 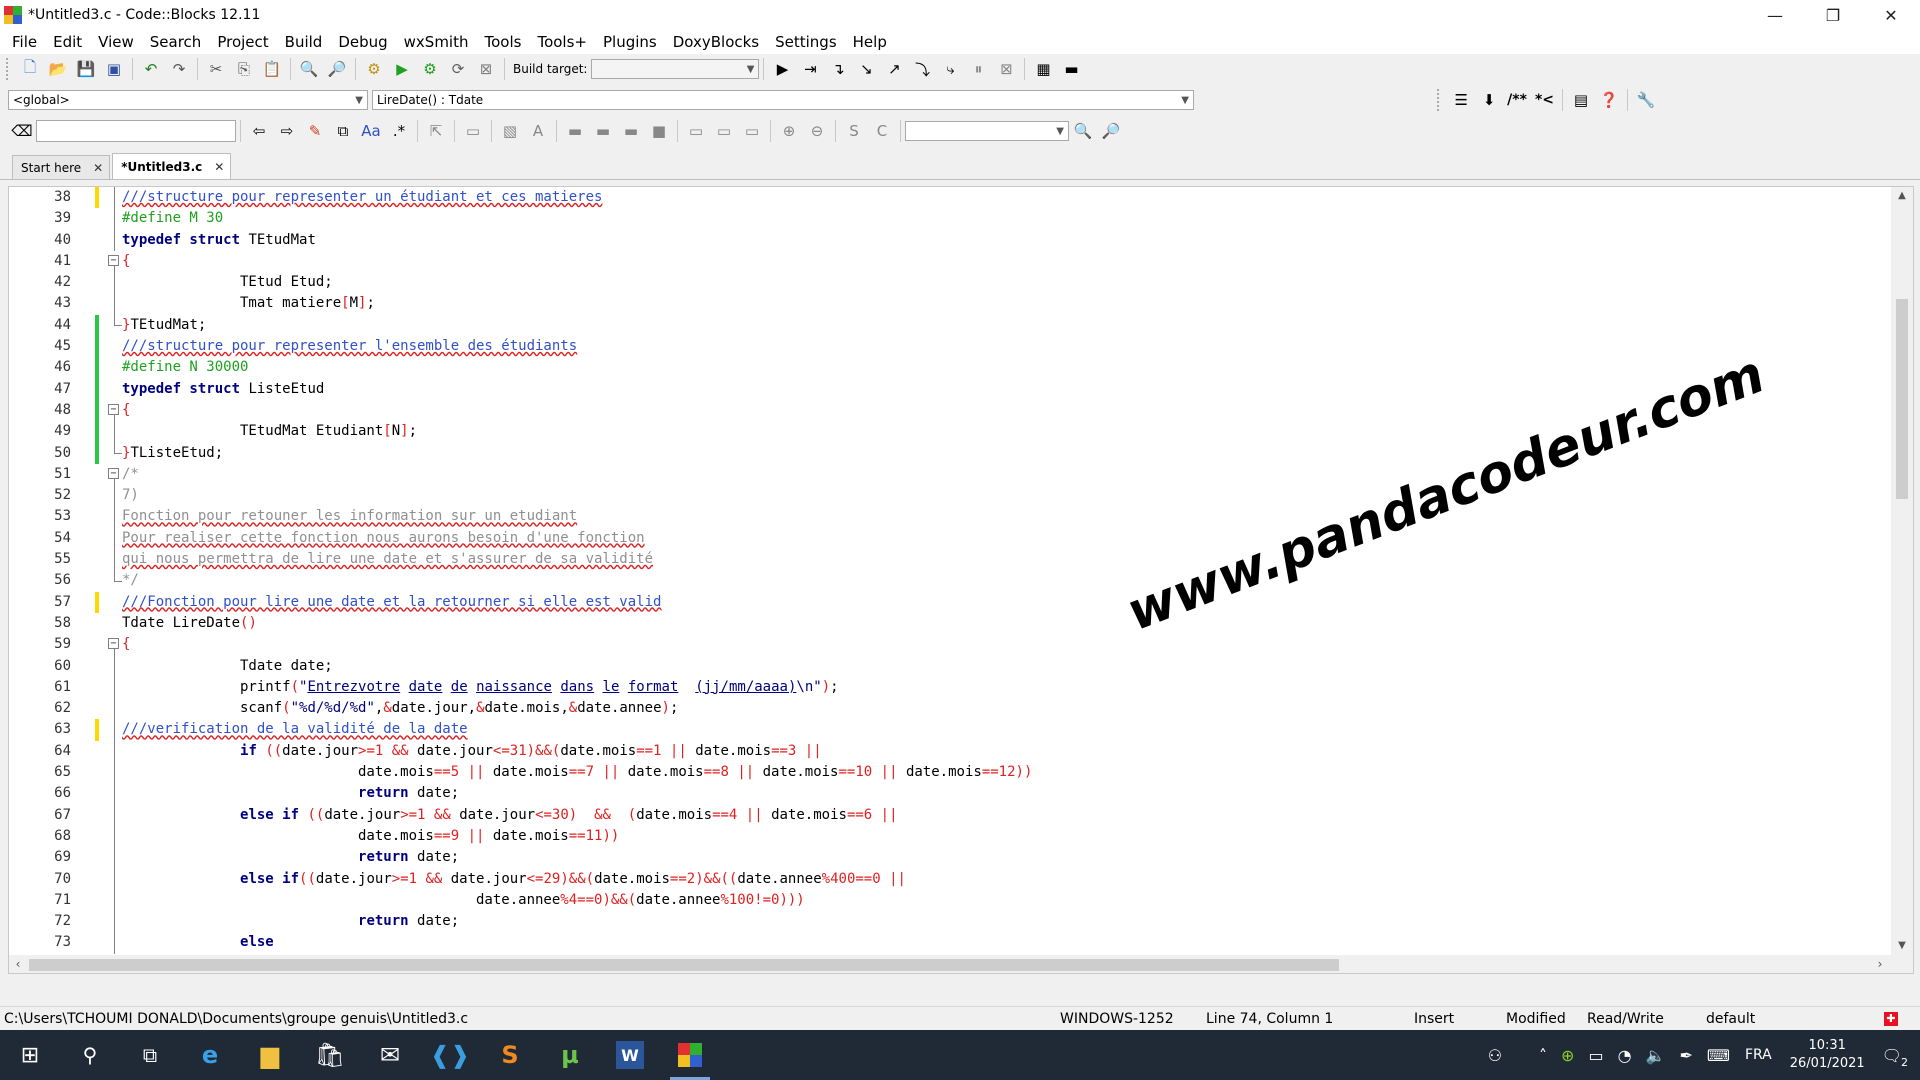 What do you see at coordinates (1071, 69) in the screenshot?
I see `debug-info-icon: ▬` at bounding box center [1071, 69].